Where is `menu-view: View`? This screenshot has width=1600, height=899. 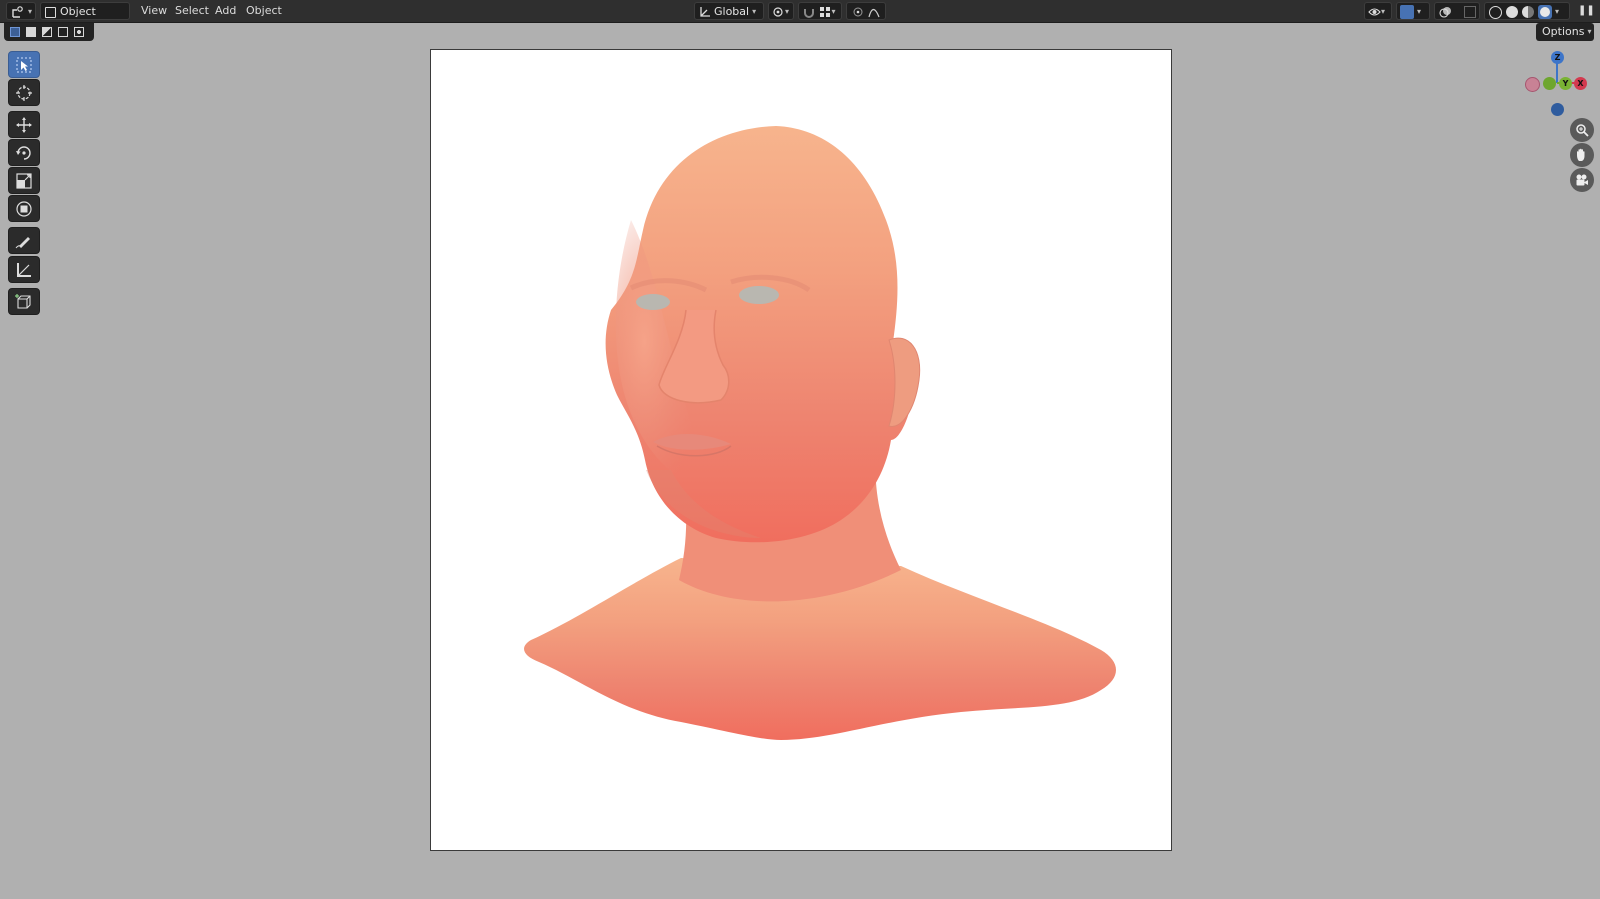 menu-view: View is located at coordinates (154, 11).